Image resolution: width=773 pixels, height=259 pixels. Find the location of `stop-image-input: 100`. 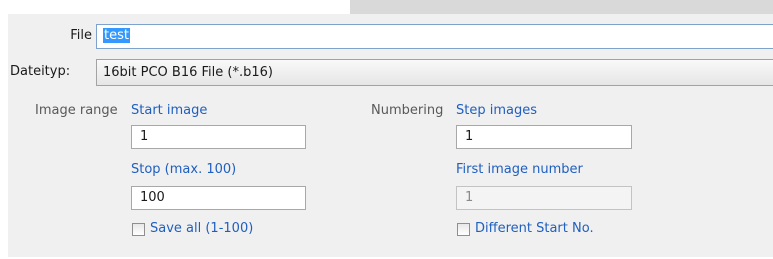

stop-image-input: 100 is located at coordinates (218, 198).